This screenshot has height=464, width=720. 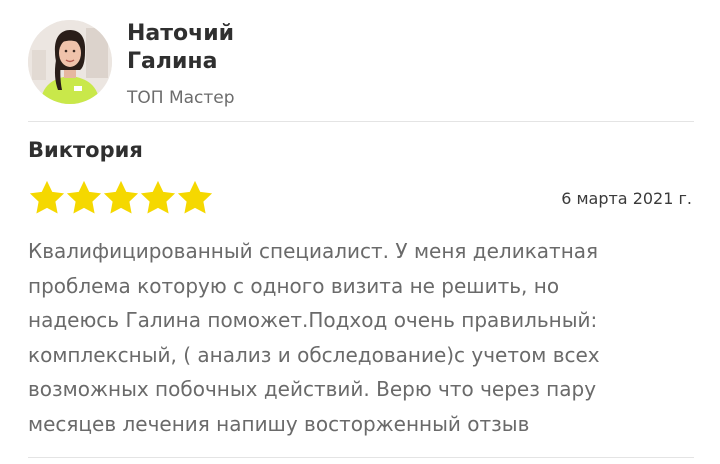 I want to click on review-date: 6 марта 2021 г., so click(x=626, y=198).